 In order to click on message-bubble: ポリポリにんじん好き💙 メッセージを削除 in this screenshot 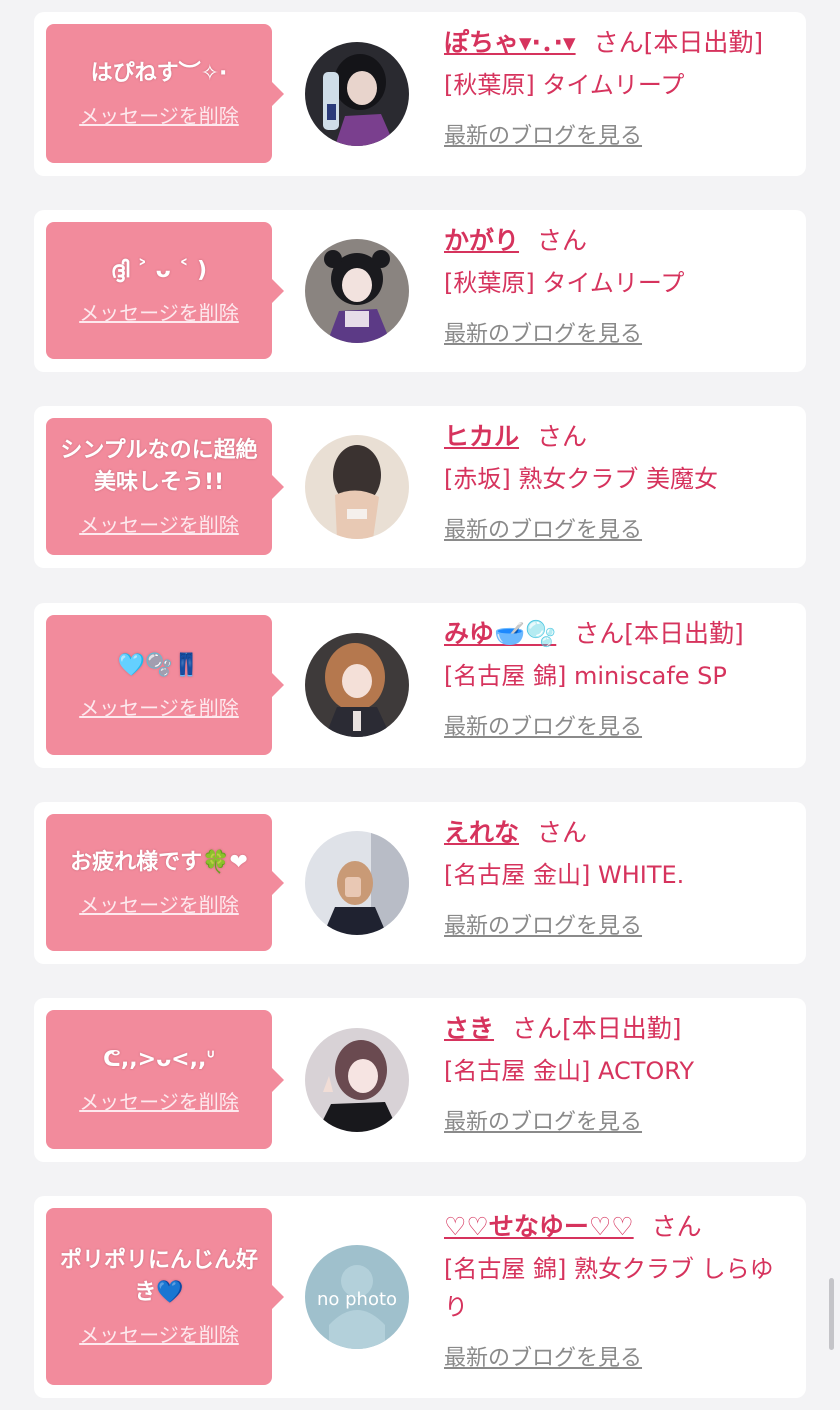, I will do `click(165, 1296)`.